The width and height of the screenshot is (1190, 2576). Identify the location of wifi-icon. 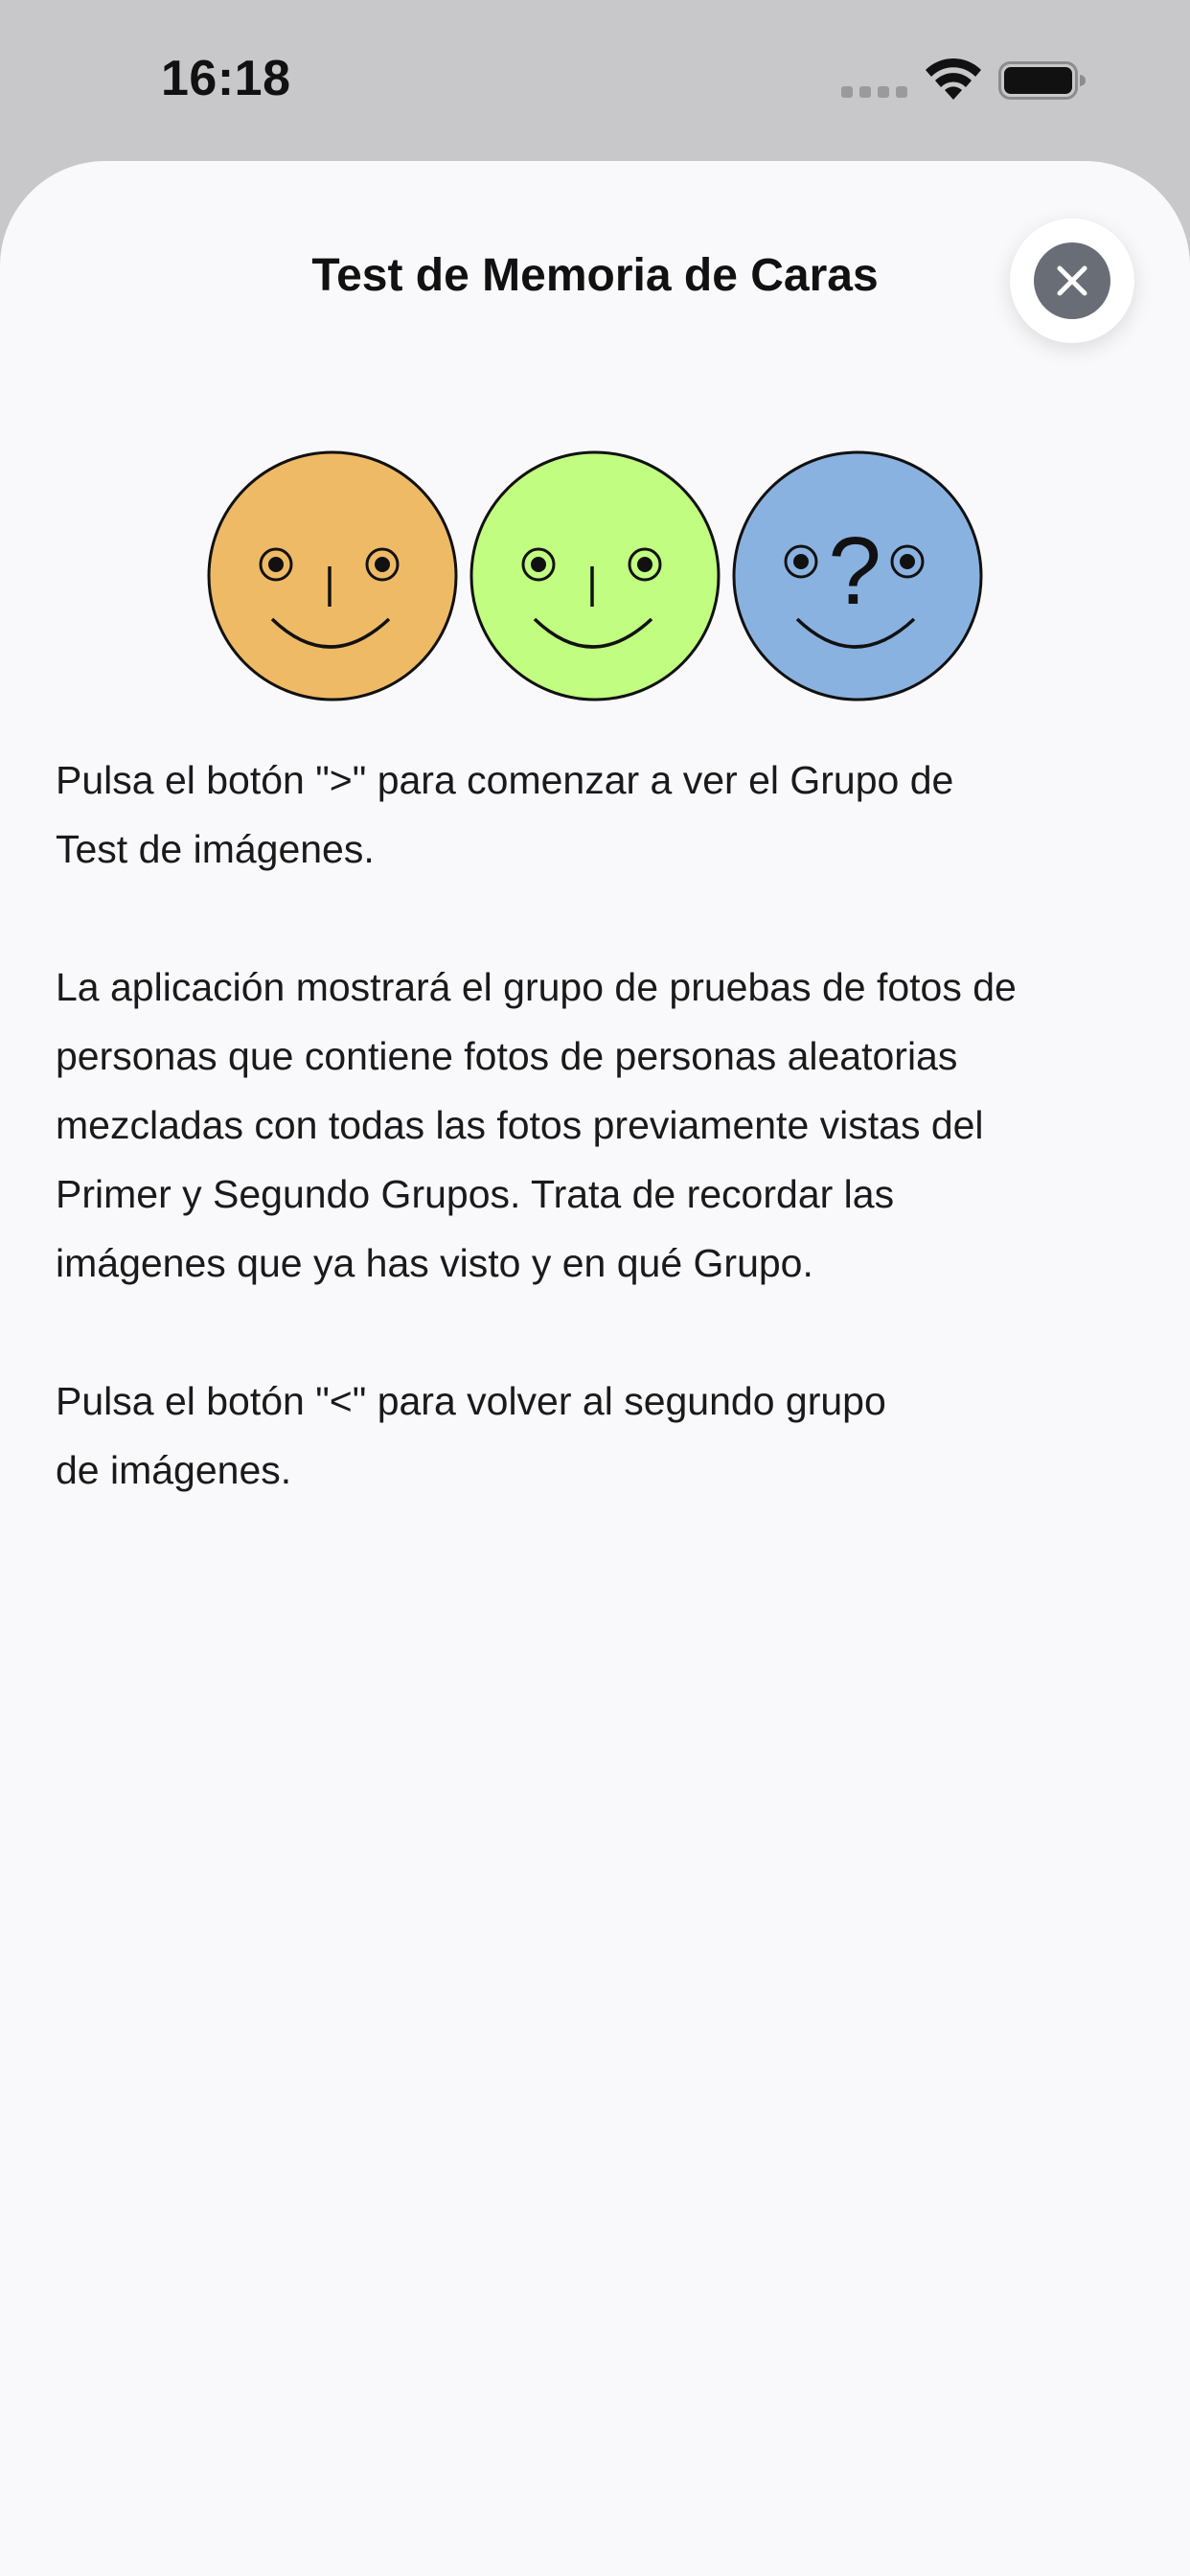
(953, 79).